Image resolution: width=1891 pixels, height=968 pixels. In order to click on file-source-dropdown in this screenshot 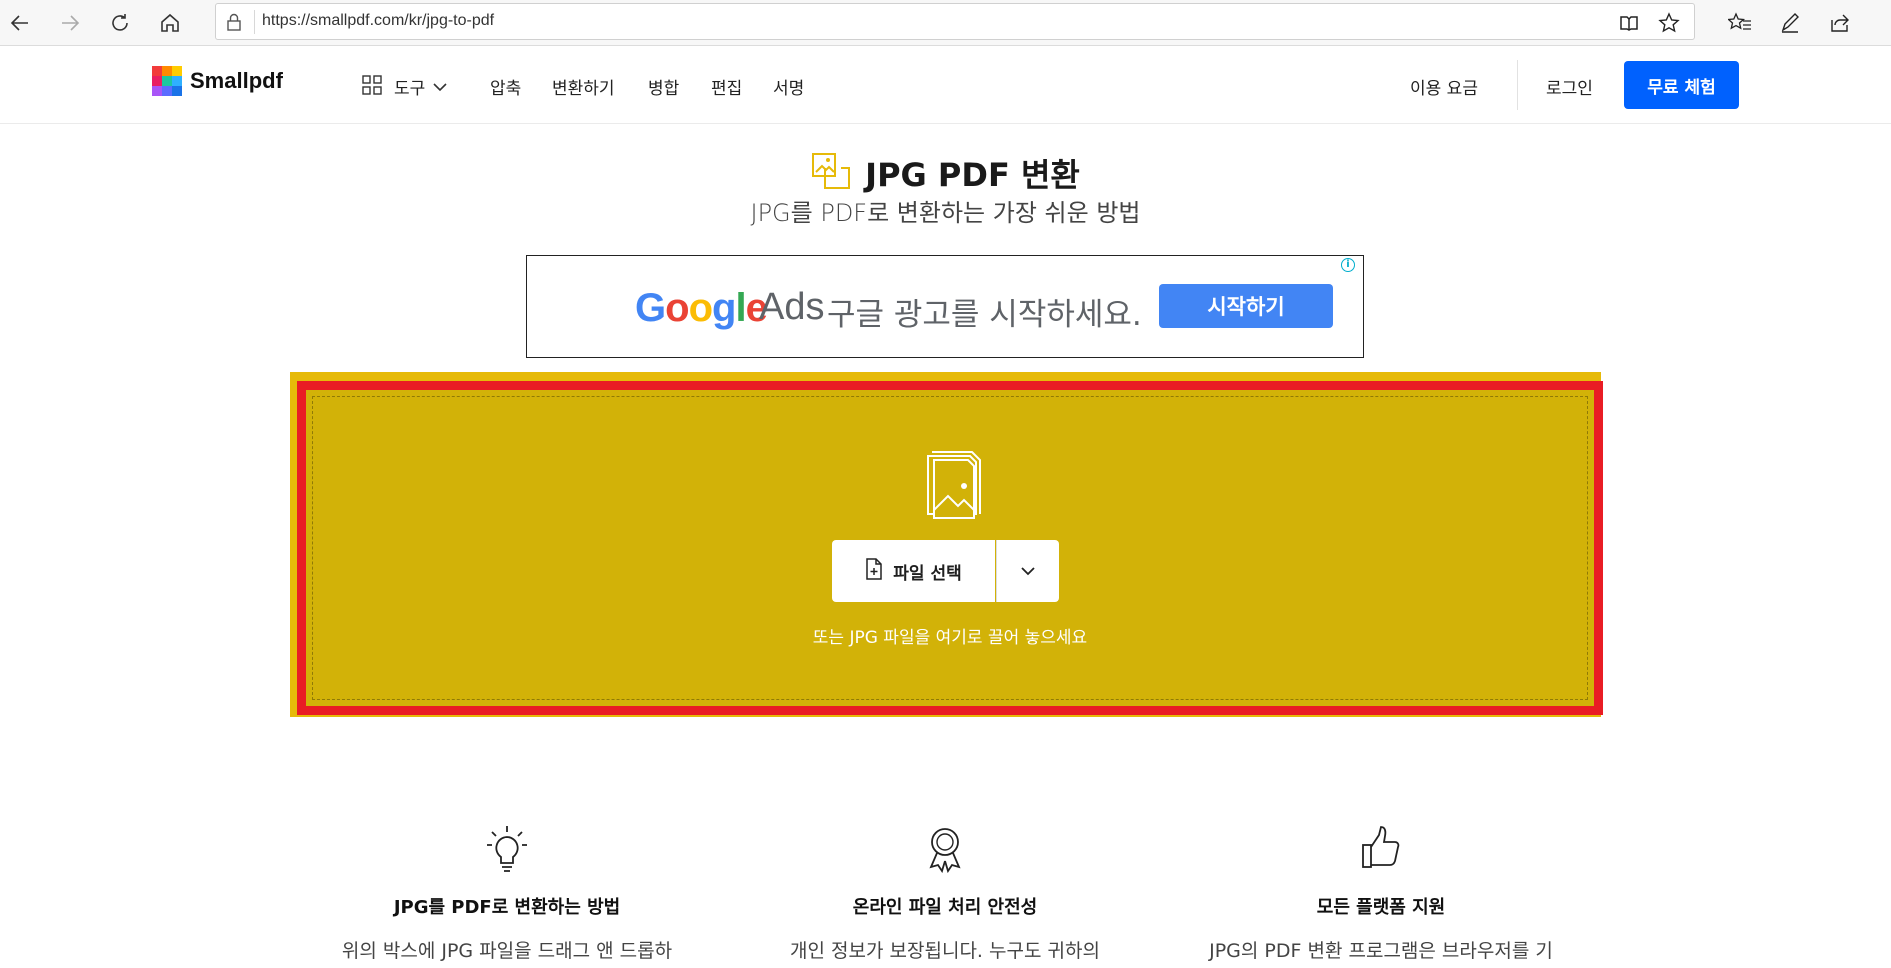, I will do `click(1027, 571)`.